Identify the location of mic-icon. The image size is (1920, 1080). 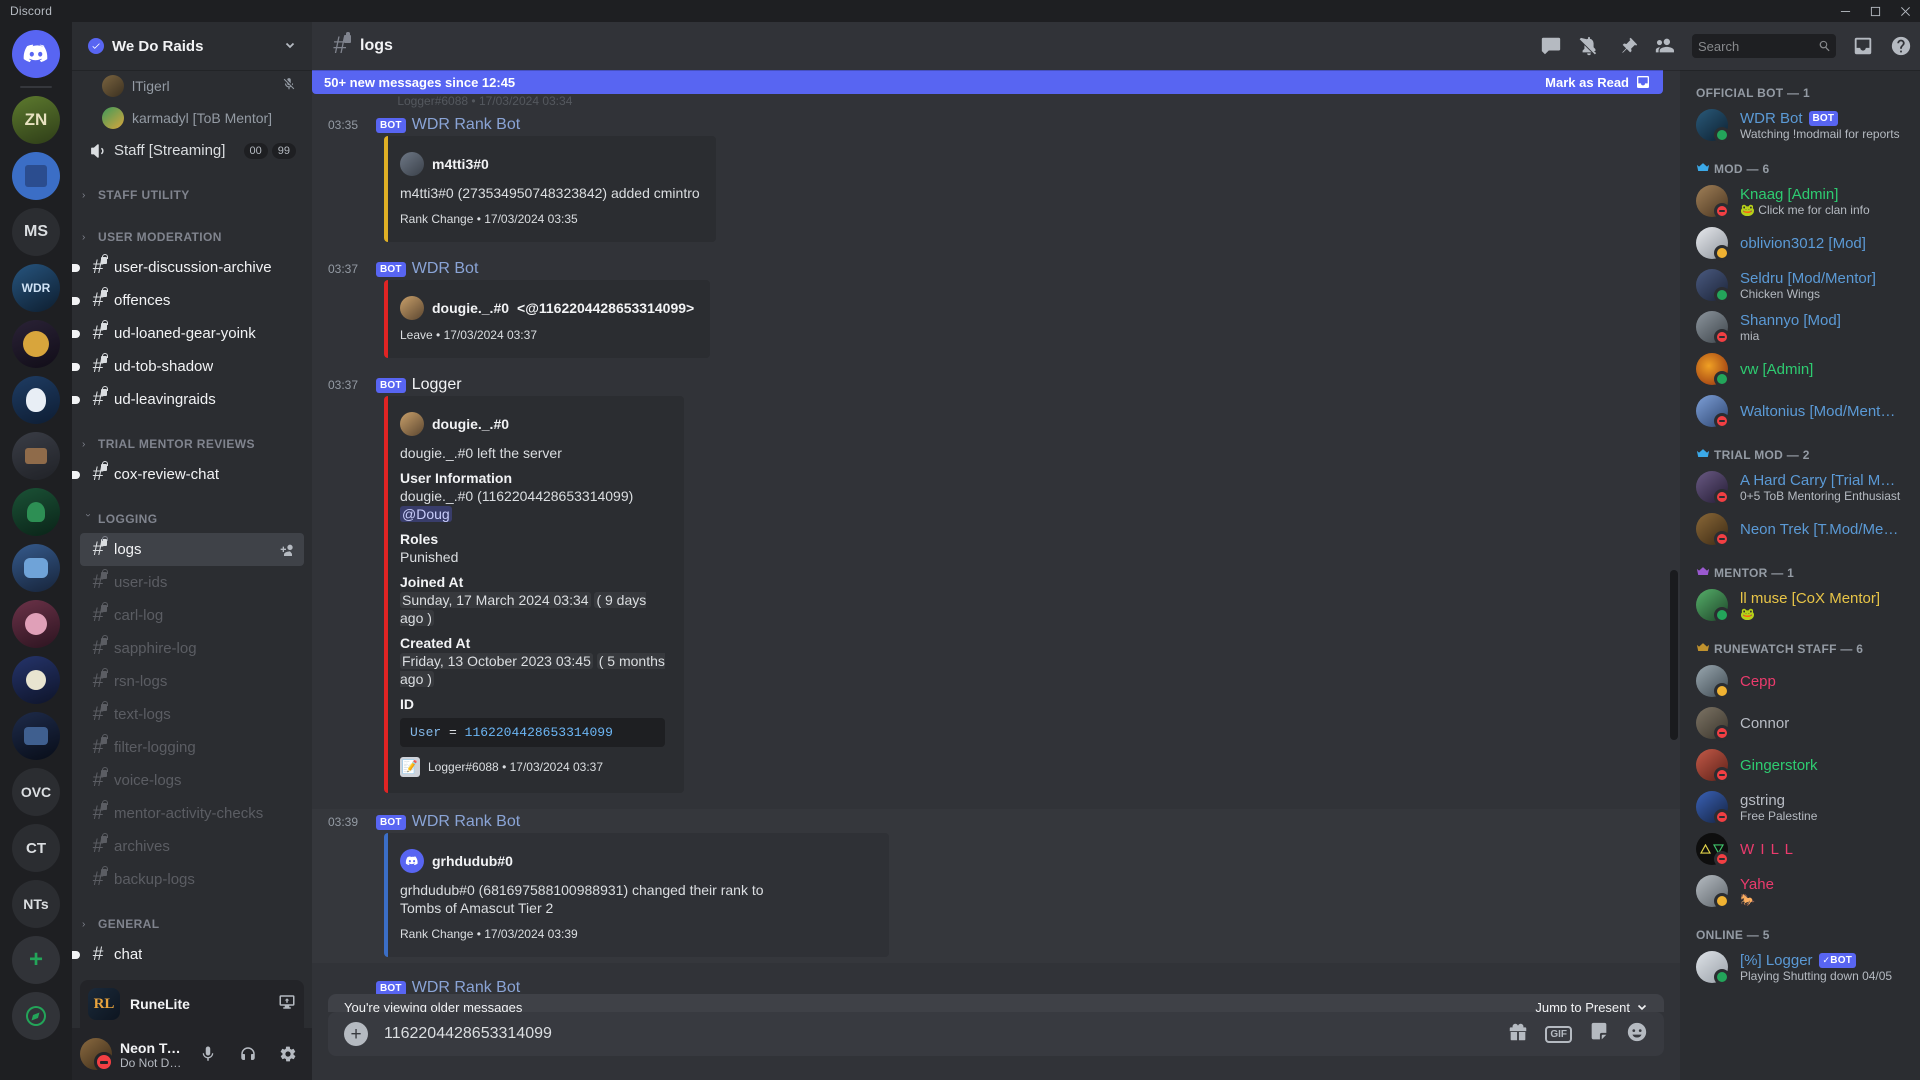
(208, 1054).